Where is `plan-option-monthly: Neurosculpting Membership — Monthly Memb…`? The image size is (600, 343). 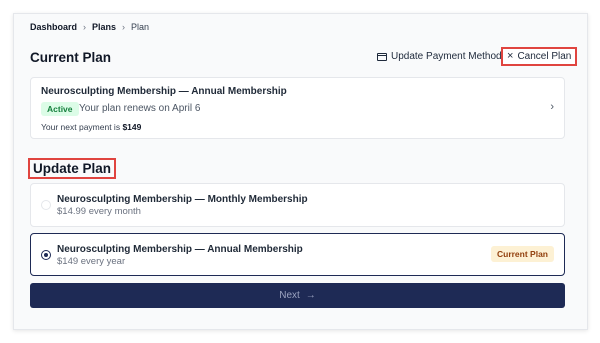
plan-option-monthly: Neurosculpting Membership — Monthly Memb… is located at coordinates (297, 205).